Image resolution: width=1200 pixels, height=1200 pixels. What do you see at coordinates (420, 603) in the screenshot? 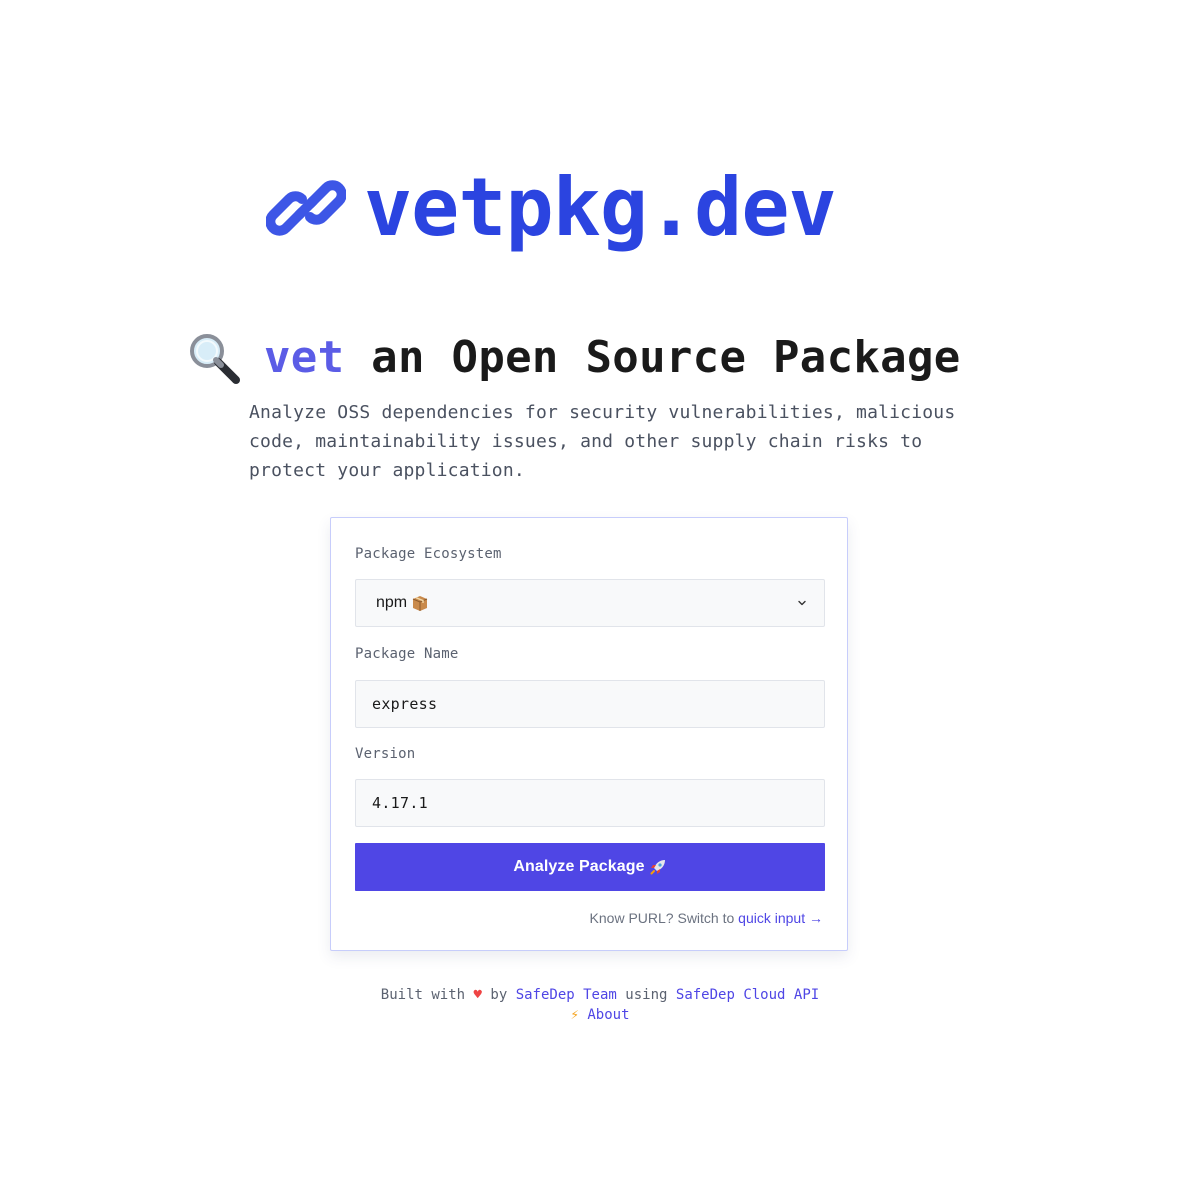
I see `package-box-icon` at bounding box center [420, 603].